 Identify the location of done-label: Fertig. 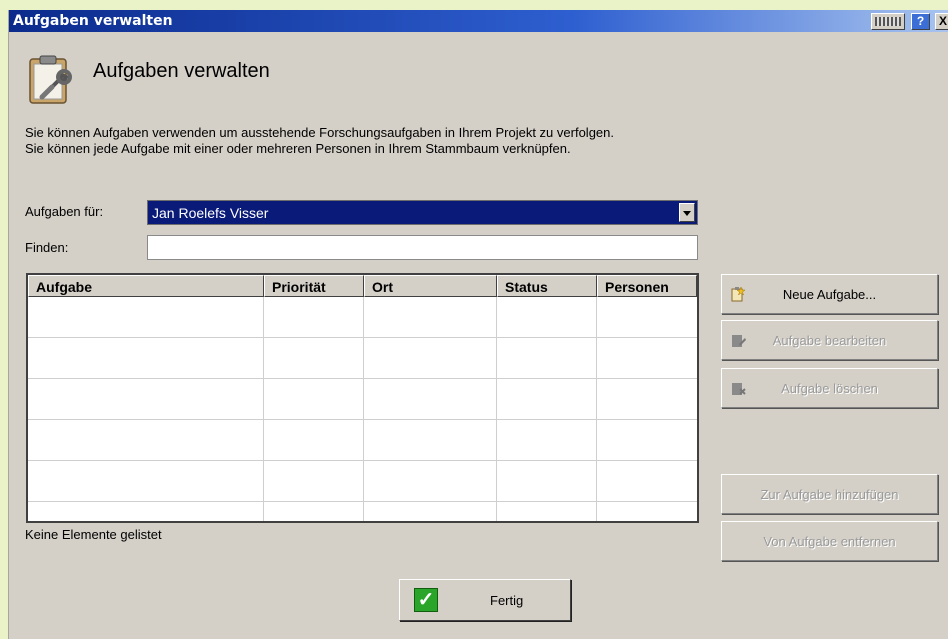
(507, 600).